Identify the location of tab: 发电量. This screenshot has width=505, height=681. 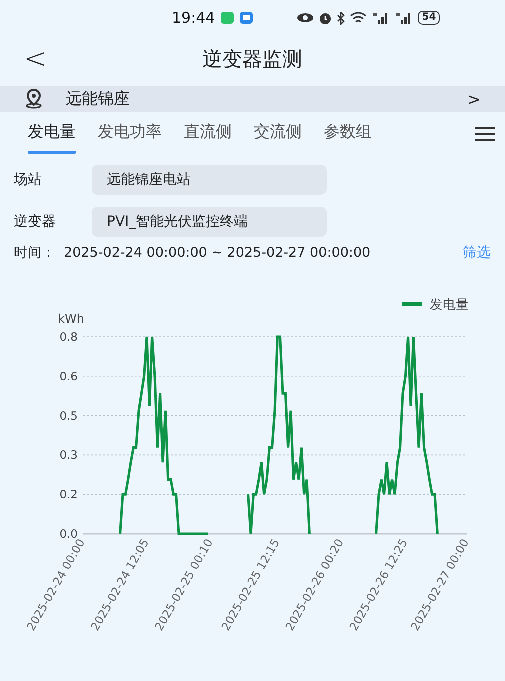
(52, 136).